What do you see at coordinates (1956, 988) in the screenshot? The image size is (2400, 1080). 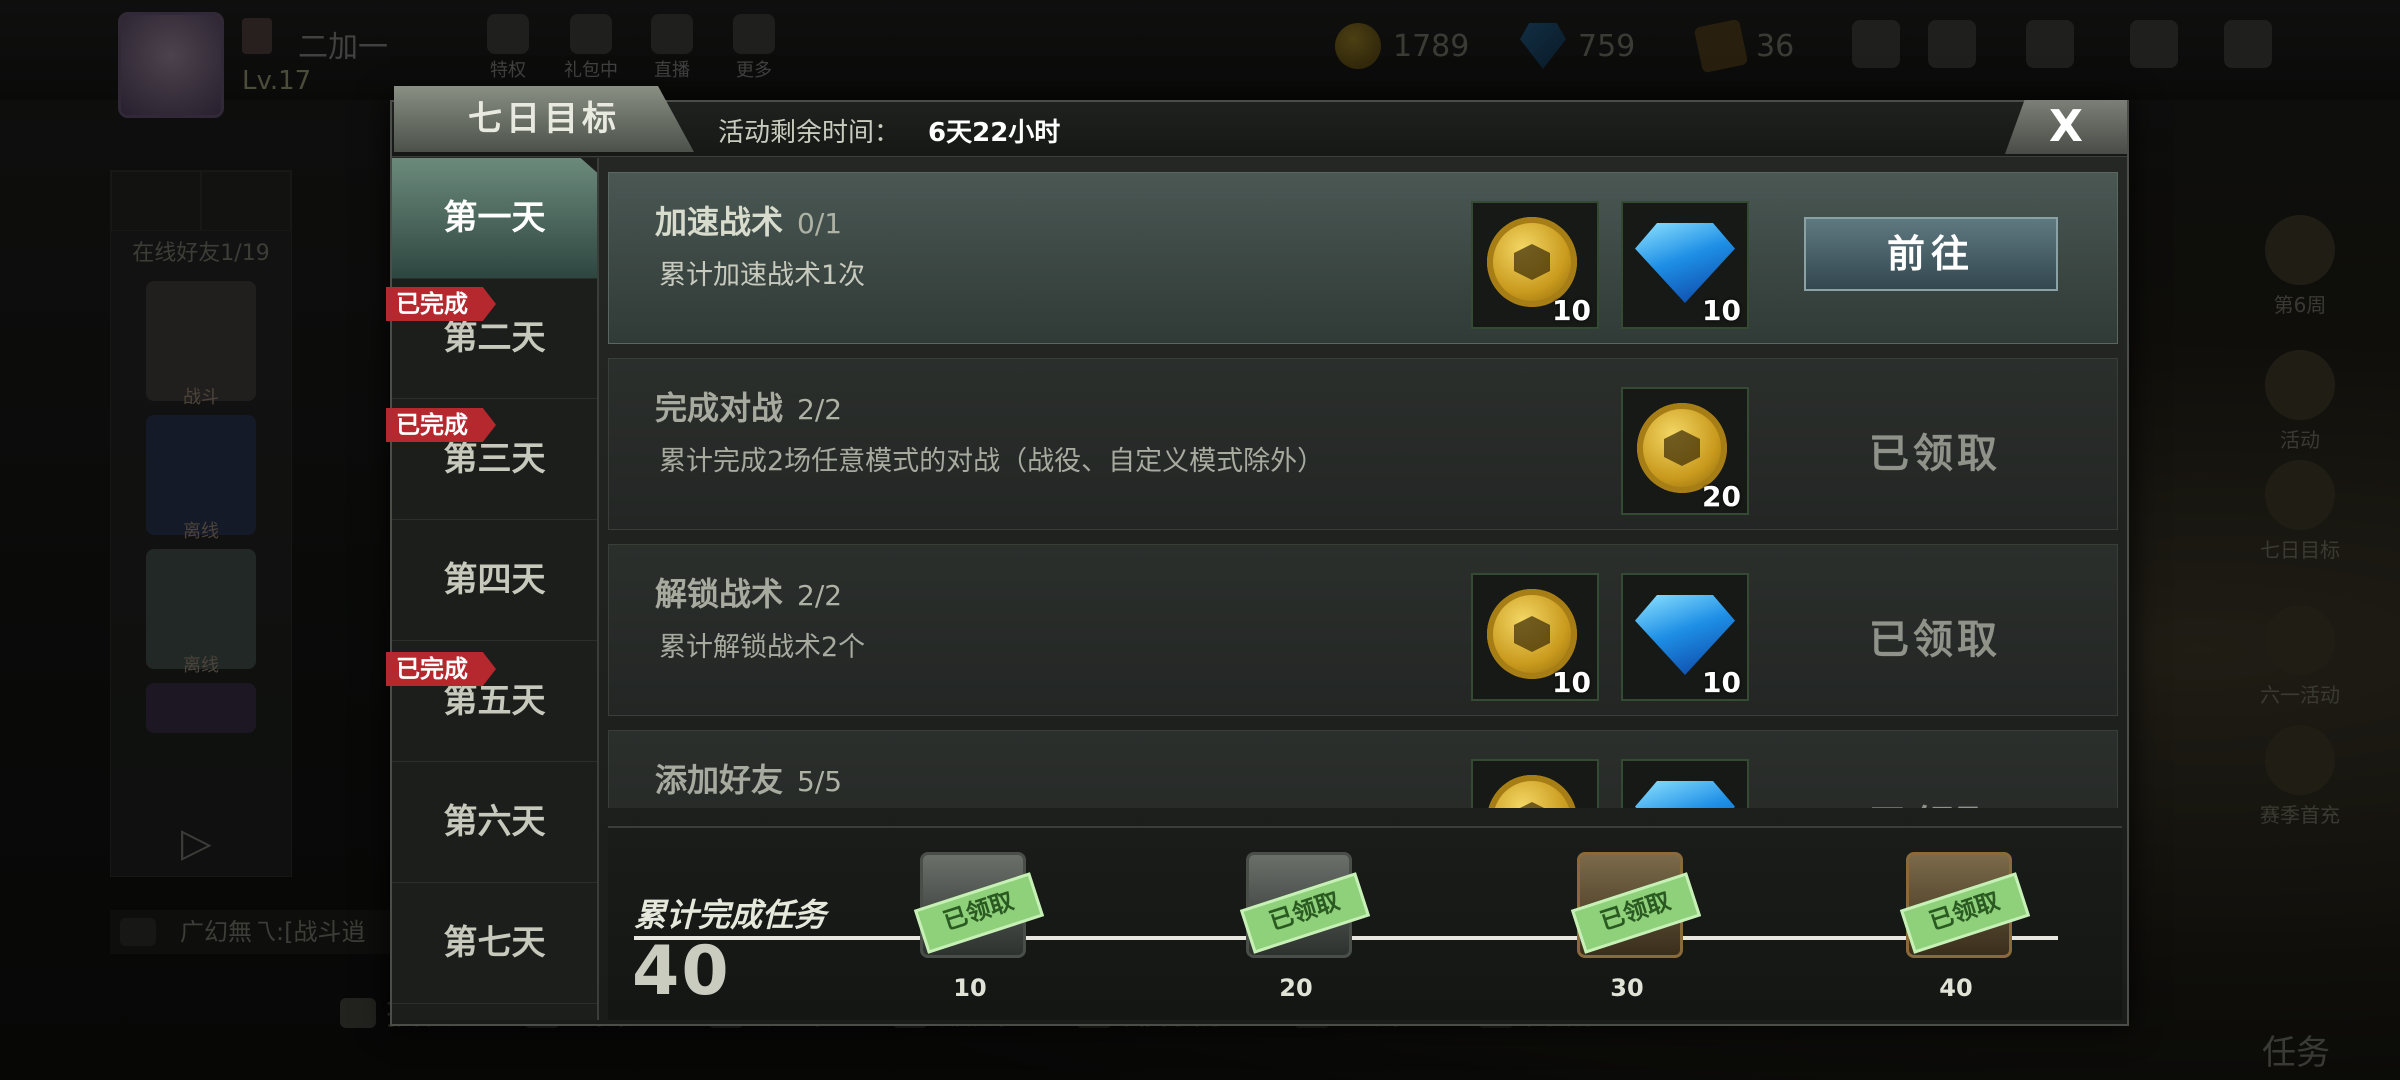 I see `milestone-value: 40` at bounding box center [1956, 988].